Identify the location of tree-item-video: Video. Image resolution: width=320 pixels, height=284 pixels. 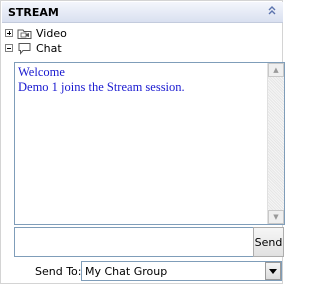
(36, 33).